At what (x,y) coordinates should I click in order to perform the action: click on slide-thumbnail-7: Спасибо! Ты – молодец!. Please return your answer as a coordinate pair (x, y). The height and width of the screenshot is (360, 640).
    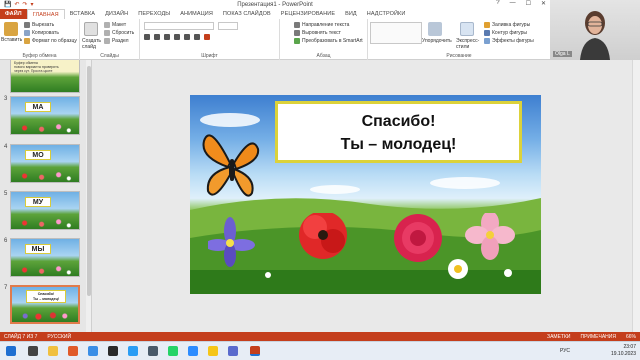
    Looking at the image, I should click on (45, 304).